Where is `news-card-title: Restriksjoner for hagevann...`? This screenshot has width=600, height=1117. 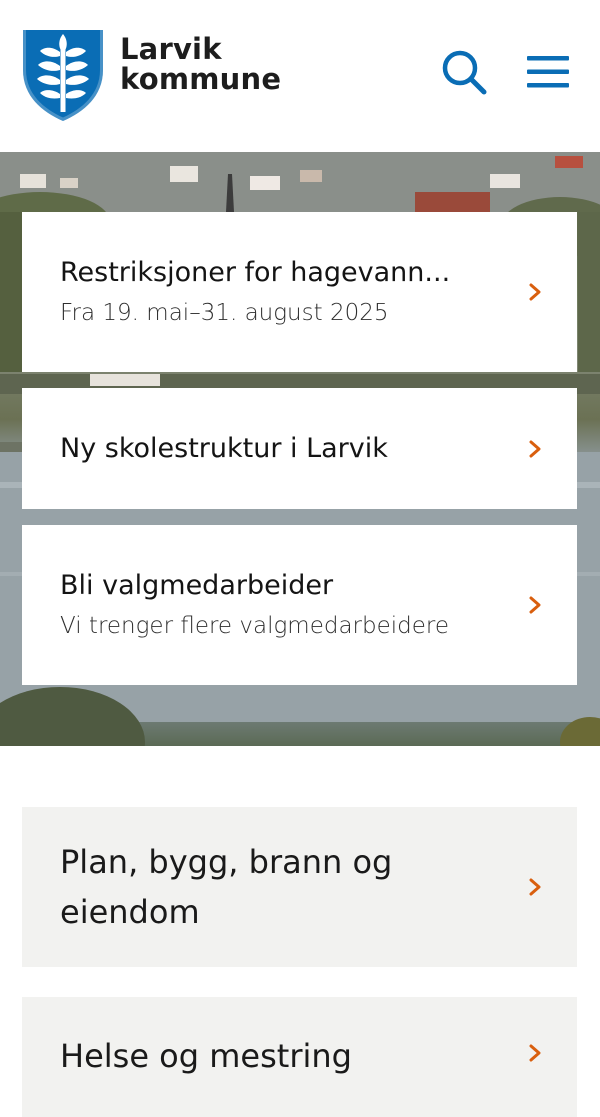
news-card-title: Restriksjoner for hagevann... is located at coordinates (255, 272).